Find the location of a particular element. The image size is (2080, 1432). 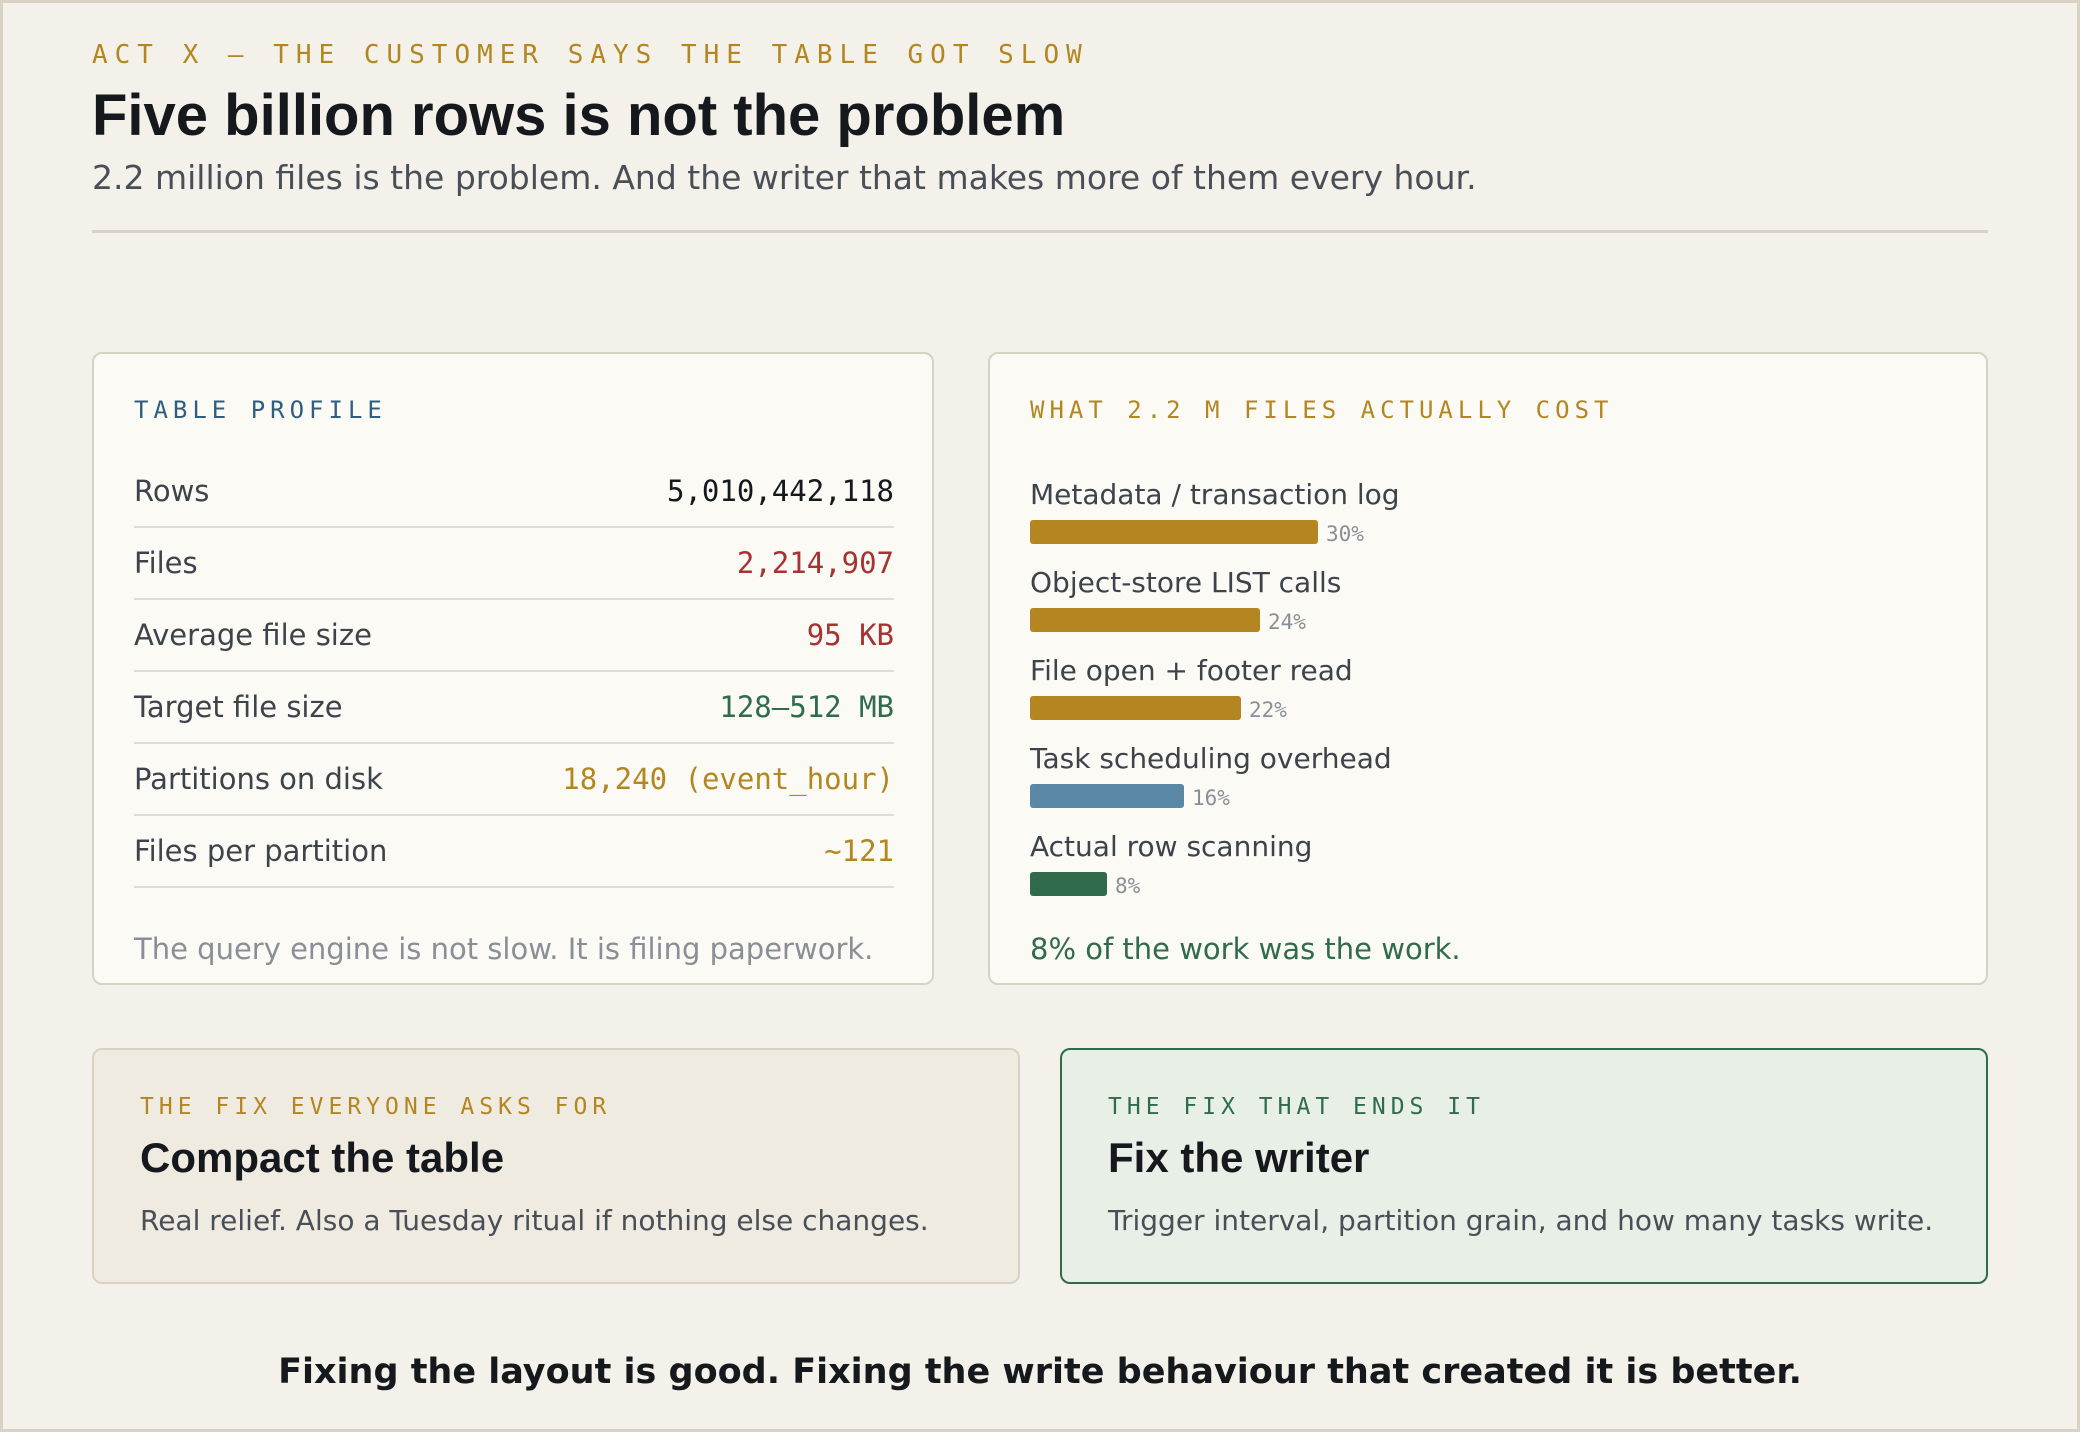

profile-key: Files is located at coordinates (166, 563).